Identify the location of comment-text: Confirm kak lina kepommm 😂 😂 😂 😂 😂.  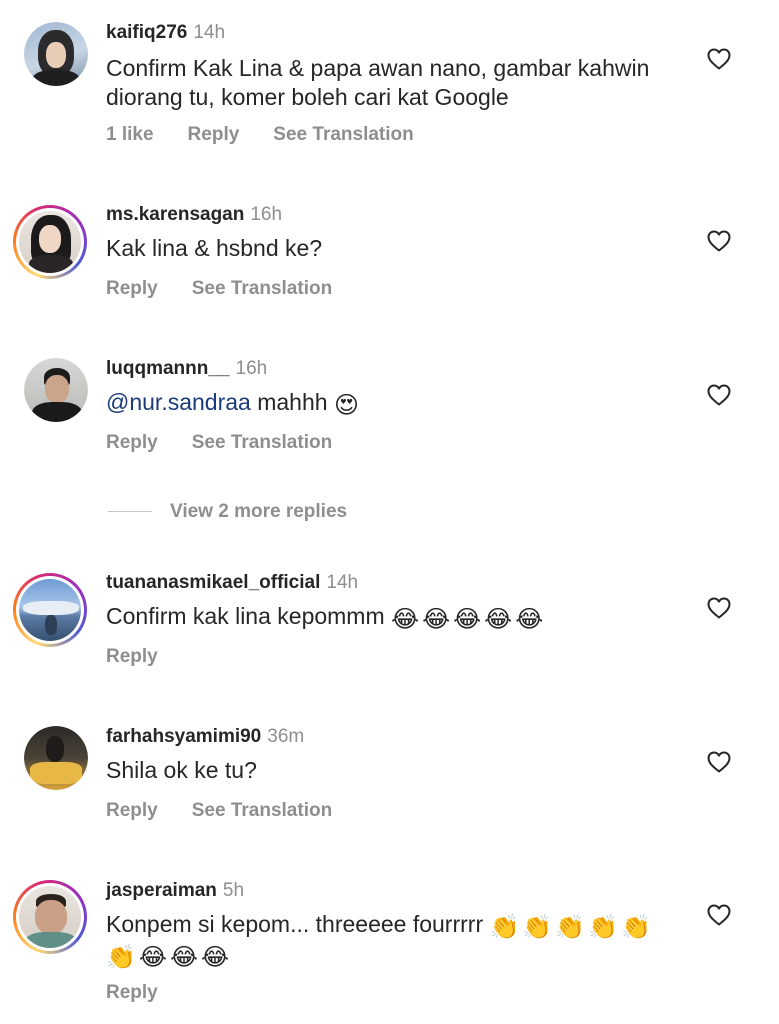
(386, 617).